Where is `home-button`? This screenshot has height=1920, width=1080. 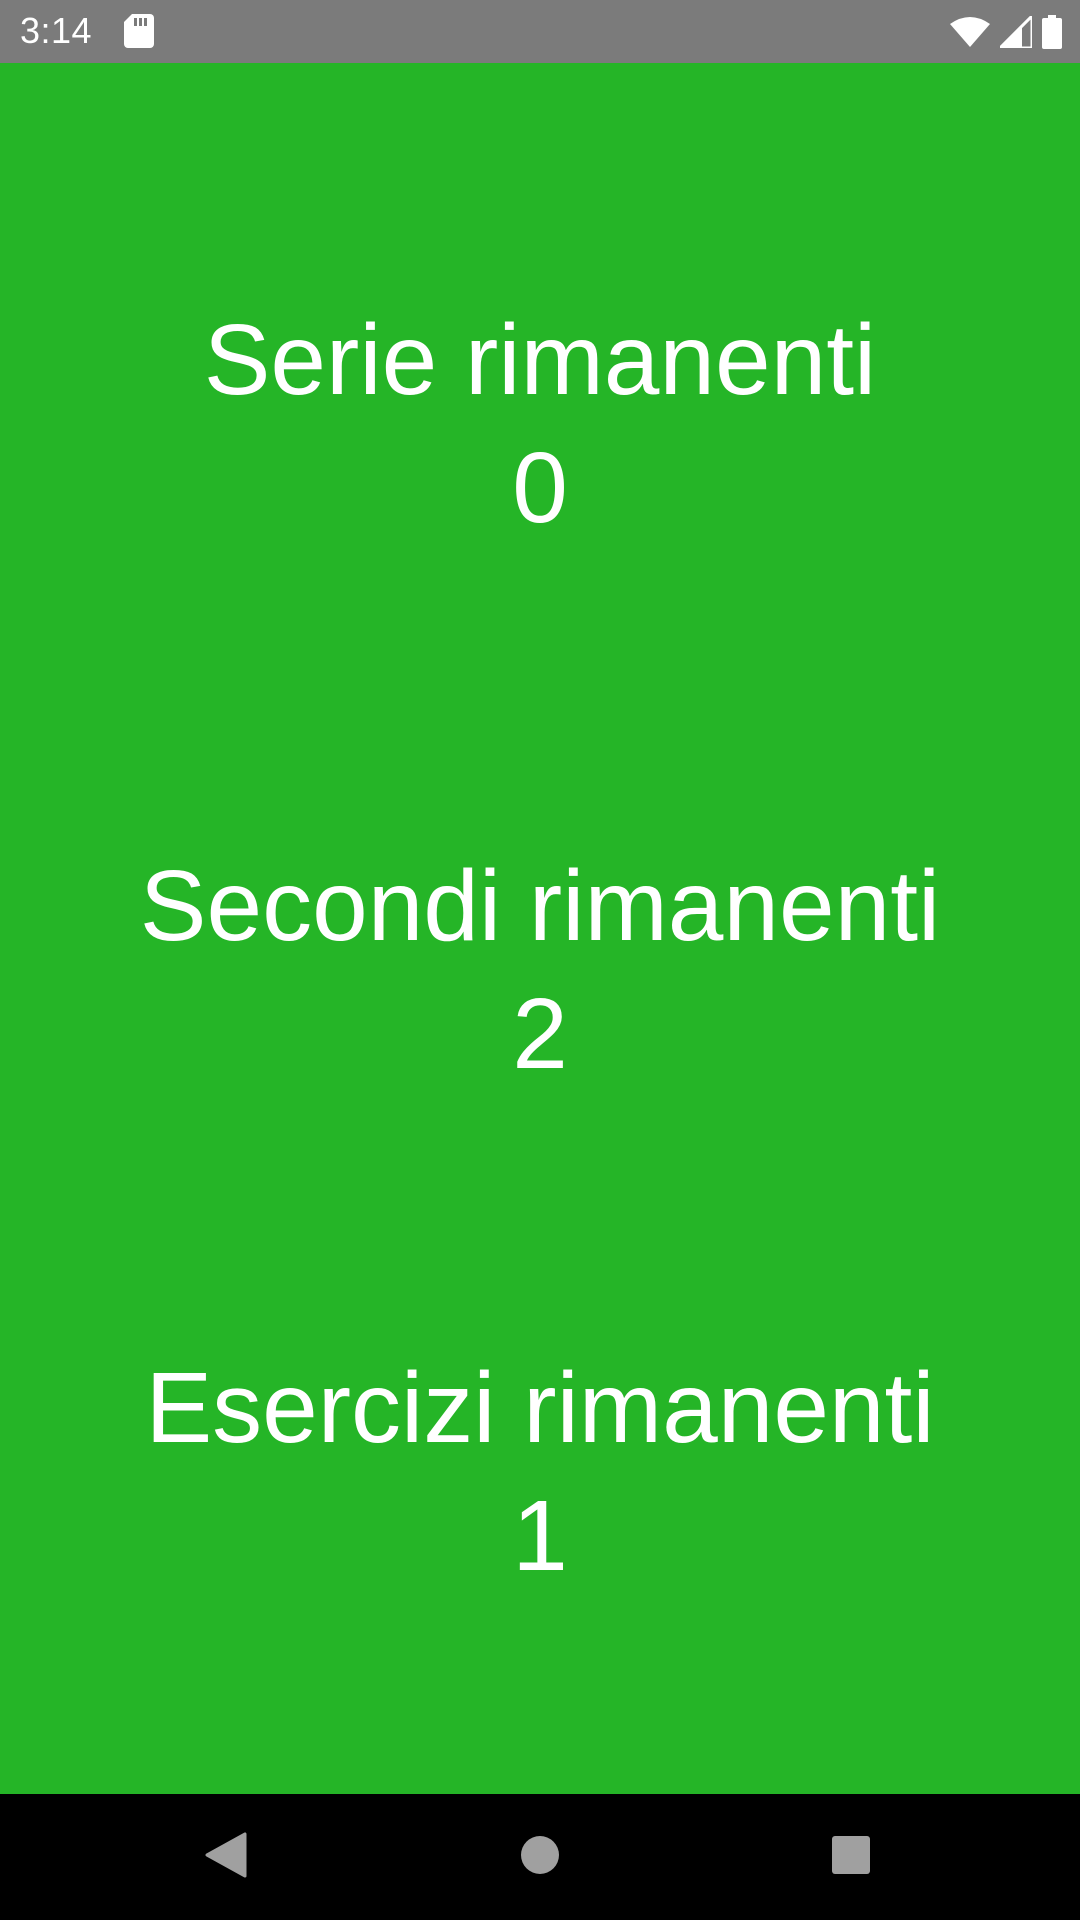
home-button is located at coordinates (540, 1857).